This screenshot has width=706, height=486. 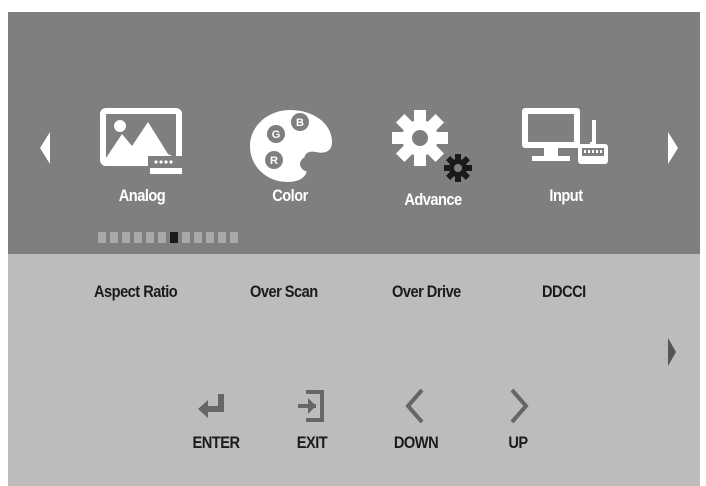 I want to click on up-key: UP, so click(x=518, y=423).